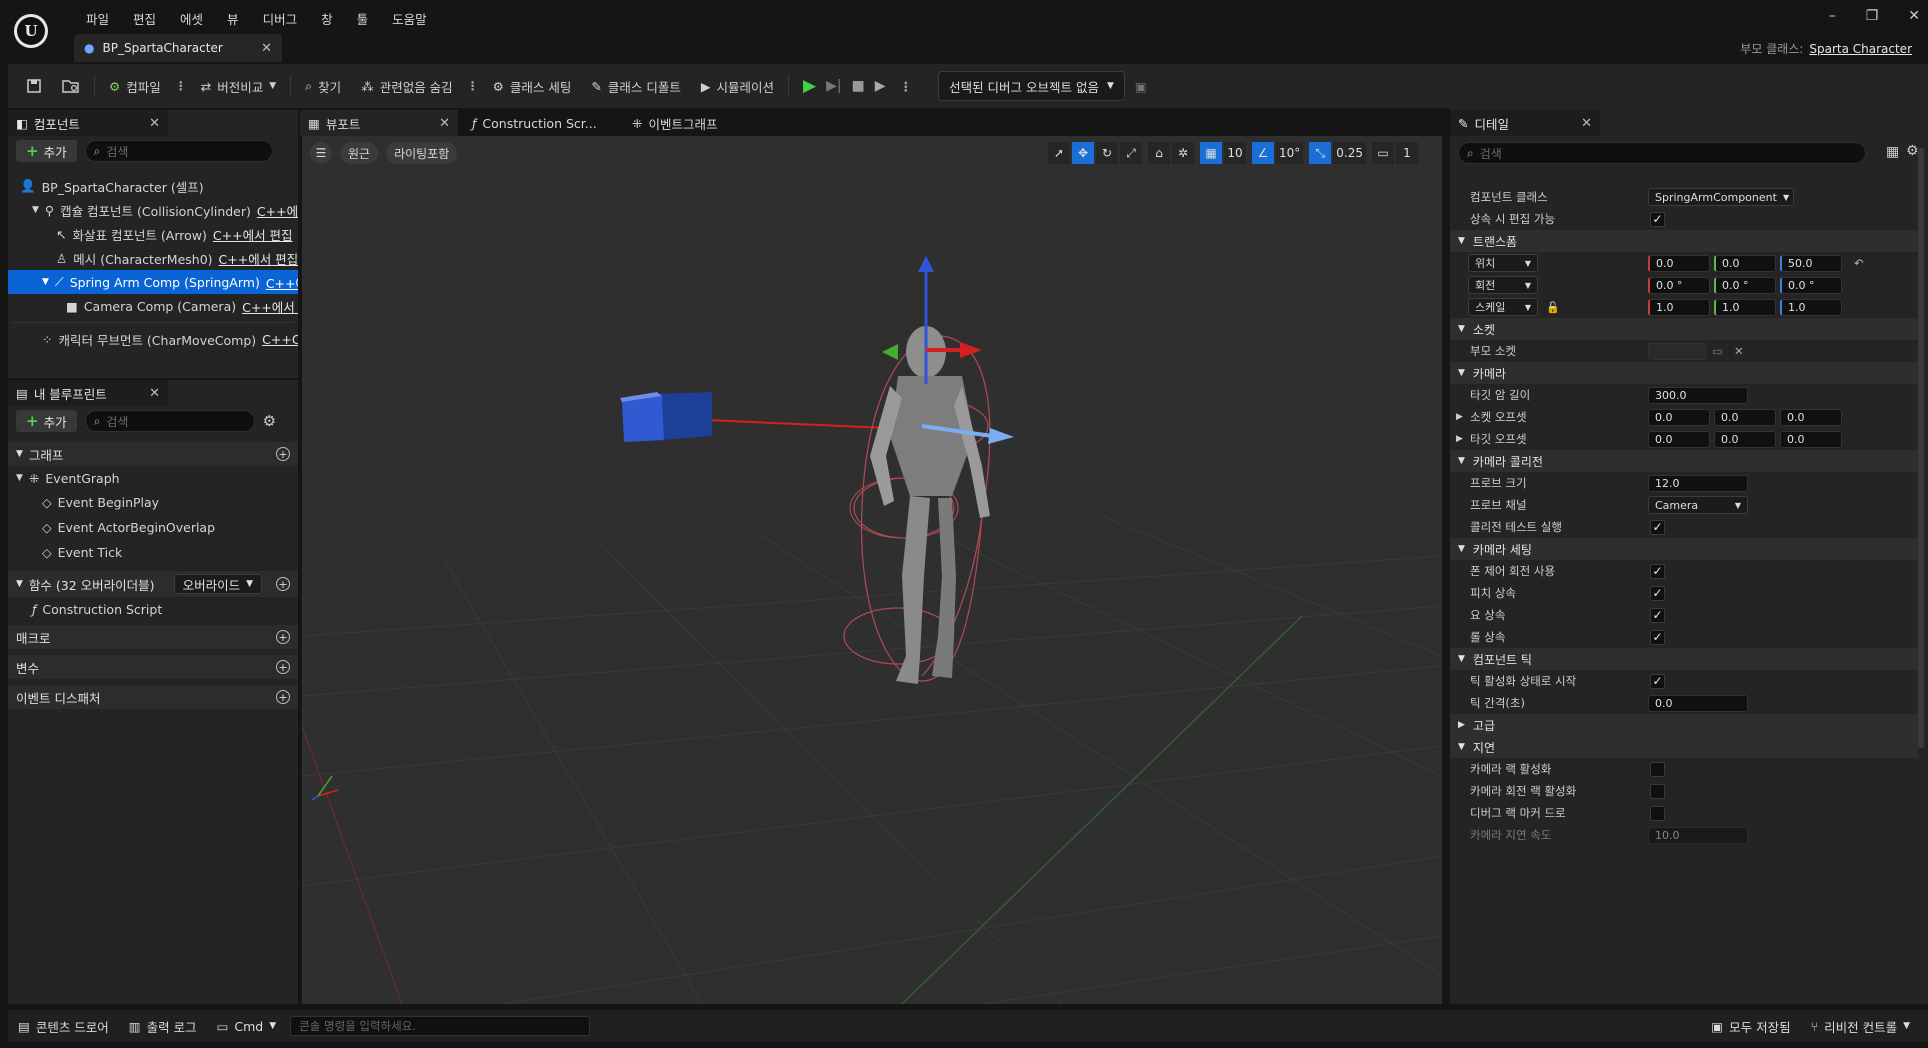 The height and width of the screenshot is (1048, 1928). Describe the element at coordinates (971, 350) in the screenshot. I see `gizmo-x-arrow` at that location.